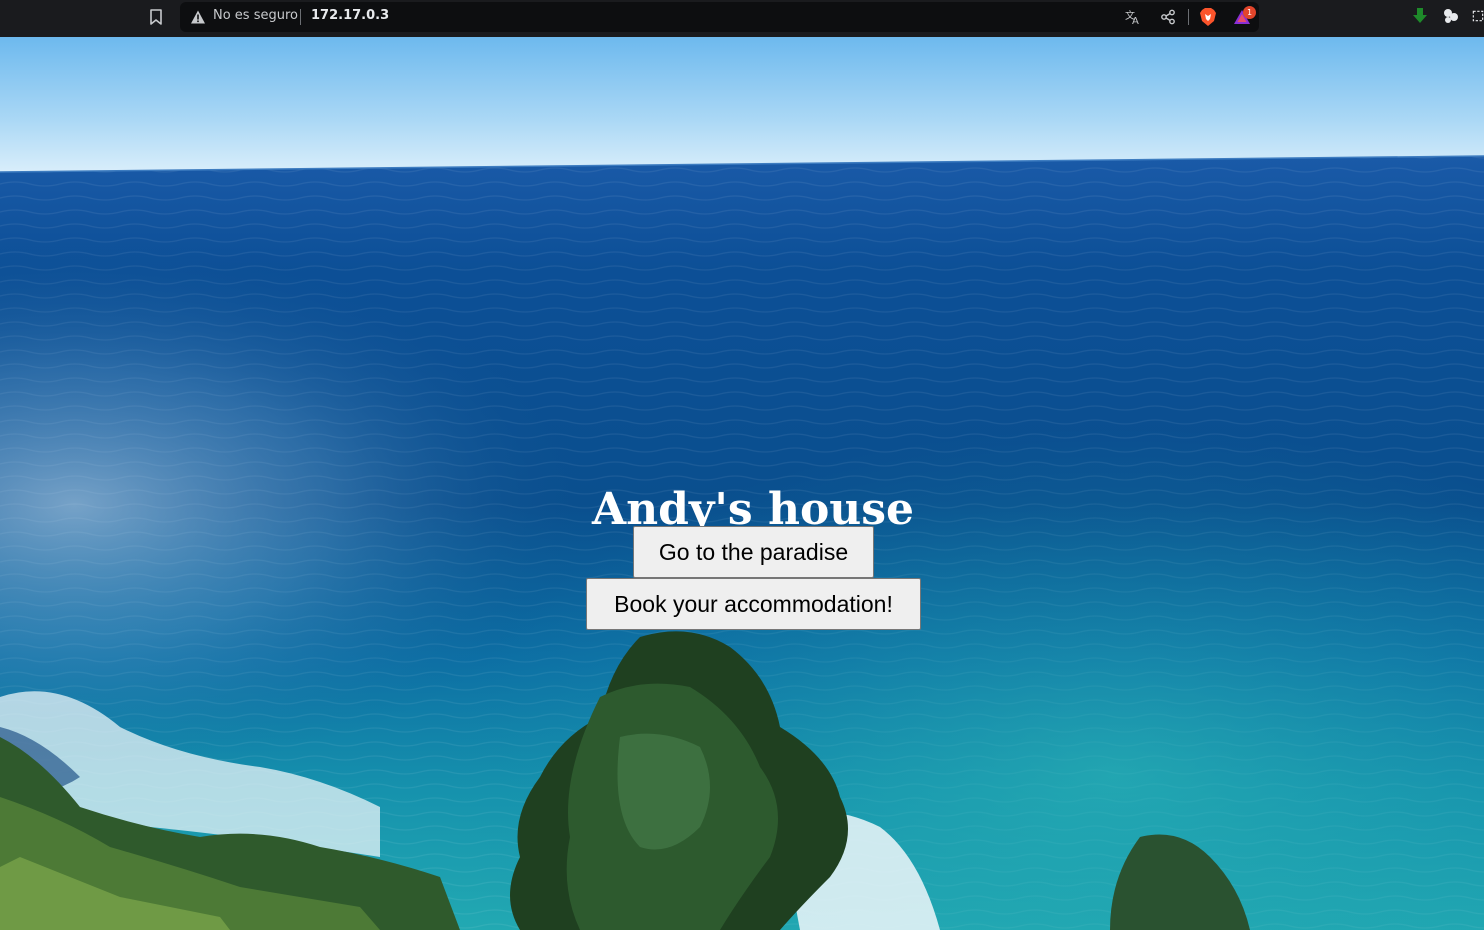 This screenshot has height=930, width=1484. I want to click on partial-toolbar-icon, so click(1477, 16).